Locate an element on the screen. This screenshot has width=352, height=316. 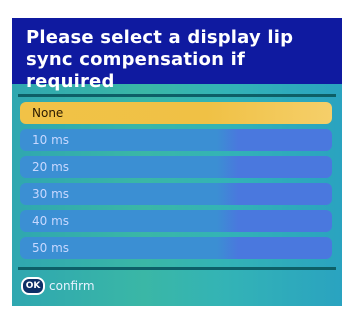
ok-icon: OK is located at coordinates (33, 286).